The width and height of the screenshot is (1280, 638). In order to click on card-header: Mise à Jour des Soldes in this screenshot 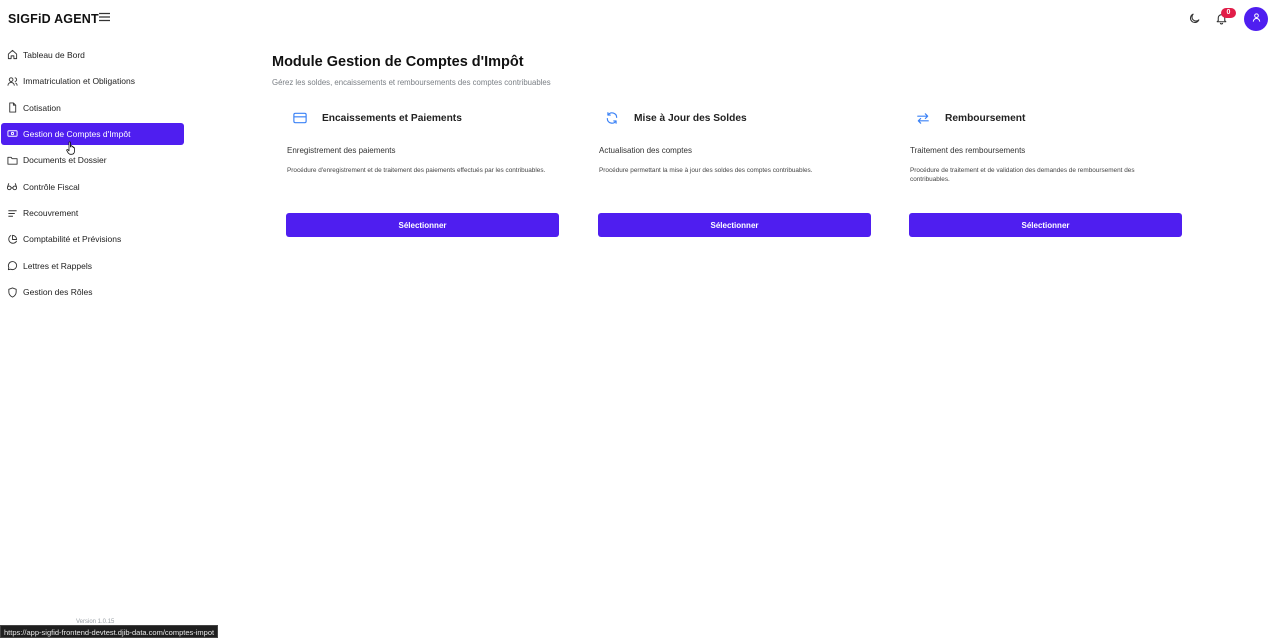, I will do `click(675, 118)`.